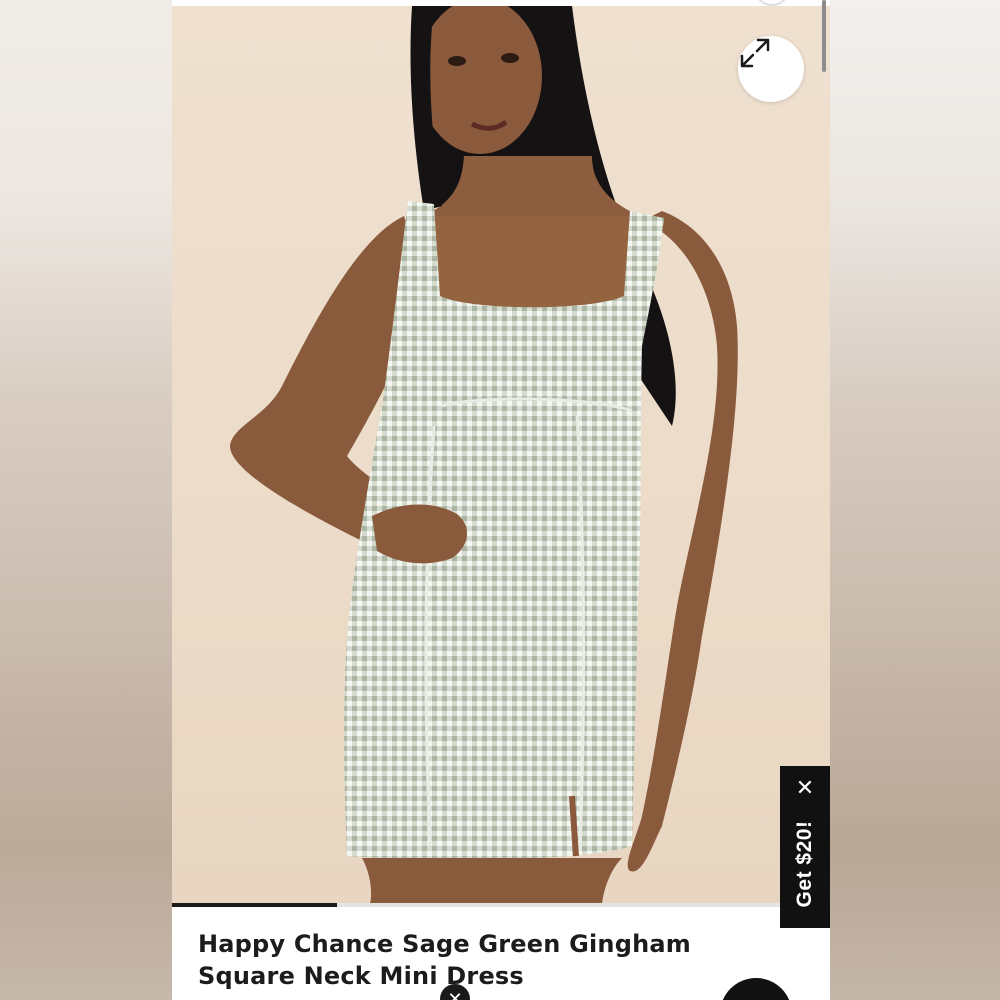 The image size is (1000, 1000). What do you see at coordinates (824, 36) in the screenshot?
I see `scrollbar` at bounding box center [824, 36].